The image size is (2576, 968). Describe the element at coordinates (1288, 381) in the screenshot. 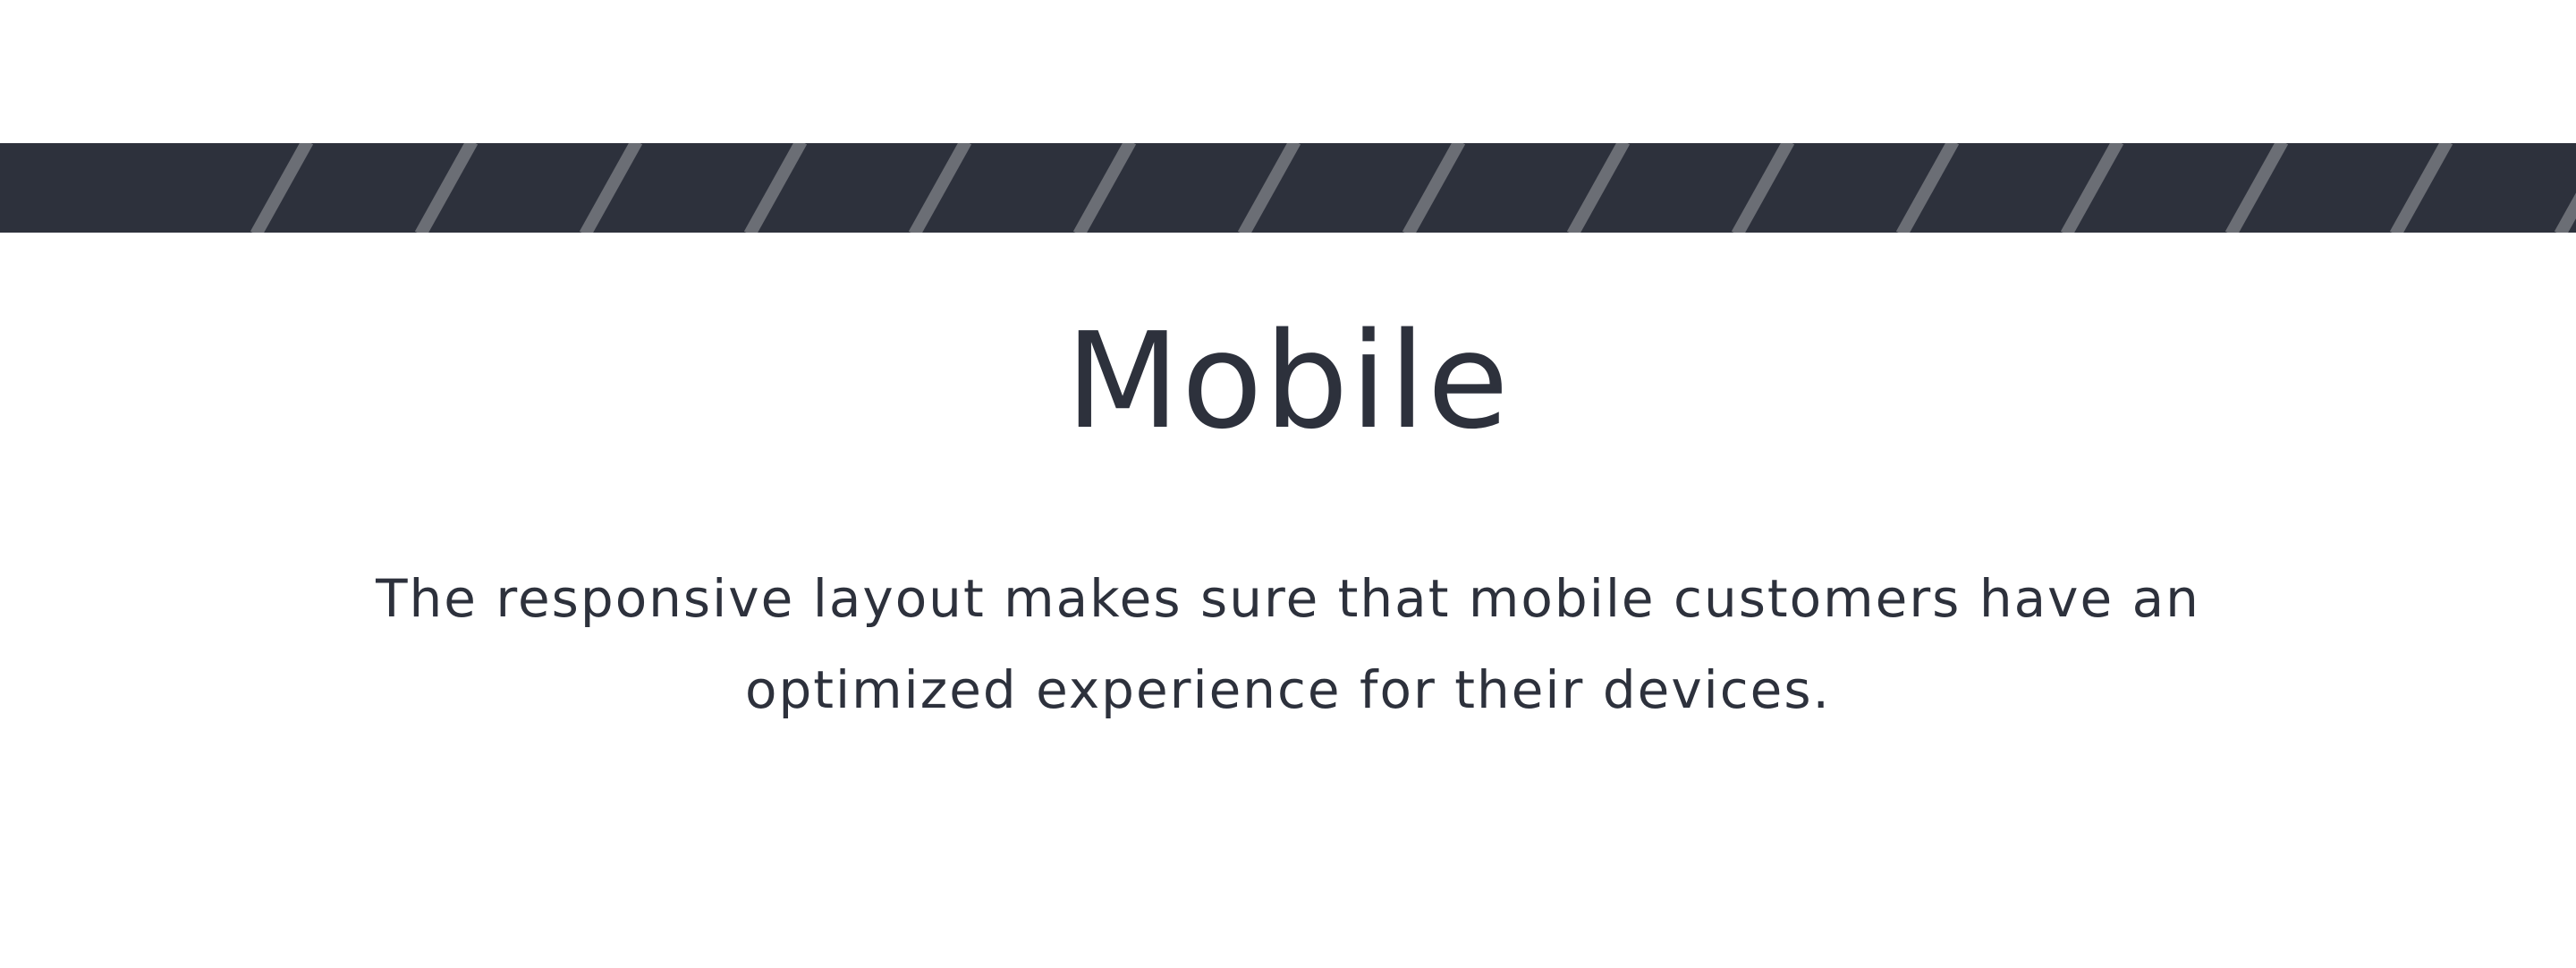

I see `section-title: Mobile` at that location.